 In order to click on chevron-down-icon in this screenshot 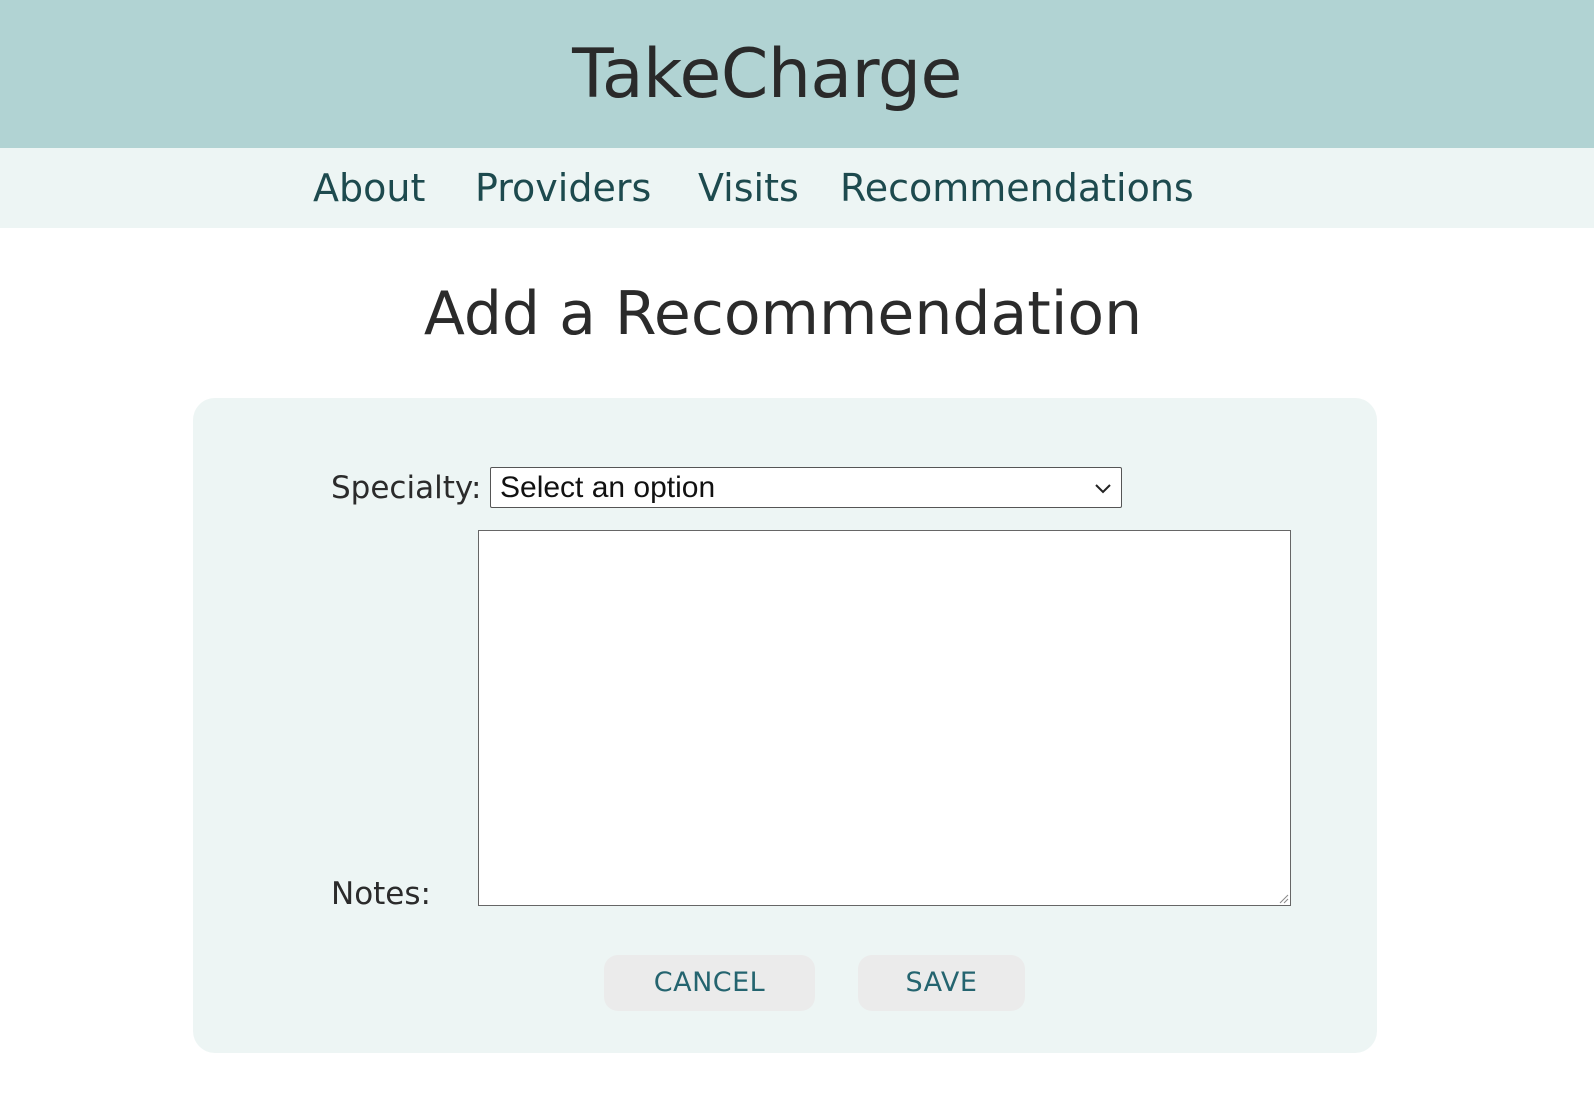, I will do `click(1103, 489)`.